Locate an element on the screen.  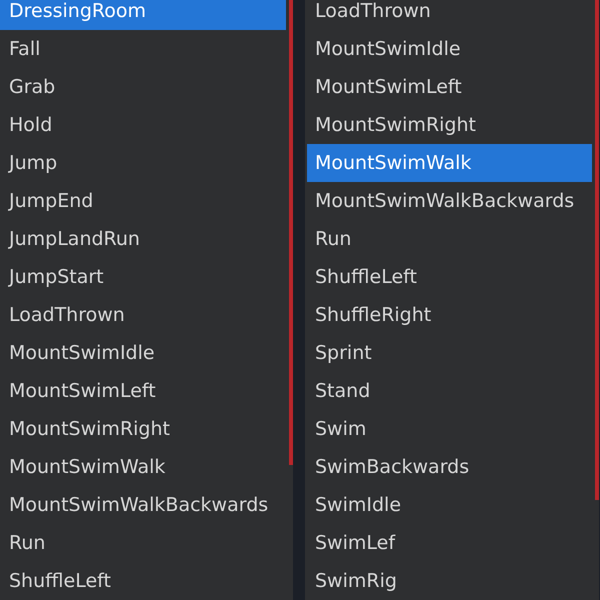
list-item: Jump is located at coordinates (143, 163).